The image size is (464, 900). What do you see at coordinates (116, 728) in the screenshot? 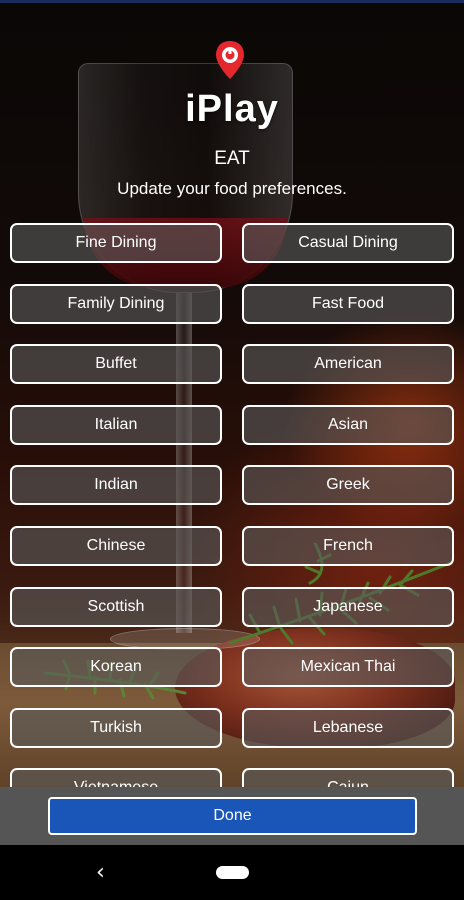
I see `option-turkish: Turkish` at bounding box center [116, 728].